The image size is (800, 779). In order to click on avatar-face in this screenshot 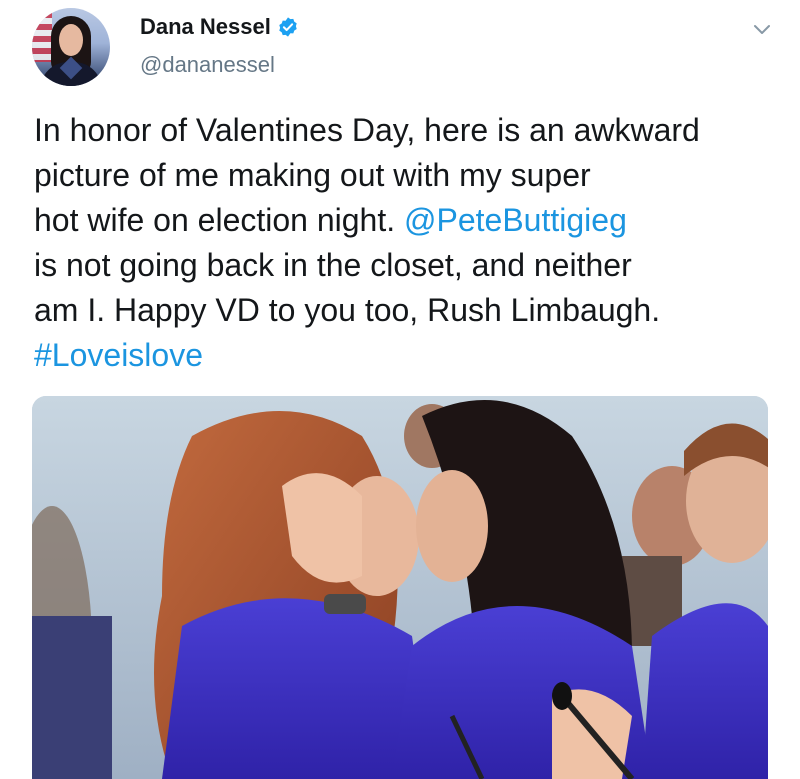, I will do `click(71, 40)`.